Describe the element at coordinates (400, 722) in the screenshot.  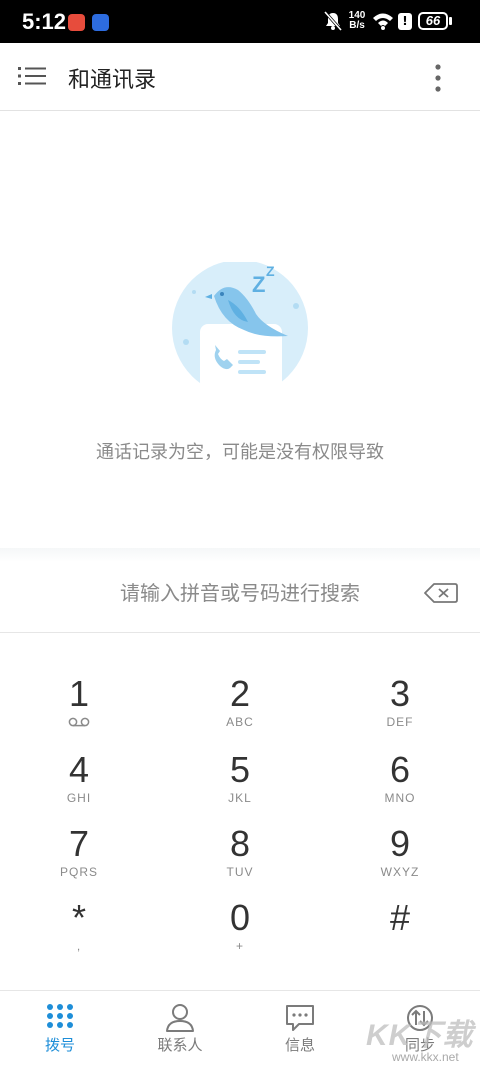
I see `key-letters: DEF` at that location.